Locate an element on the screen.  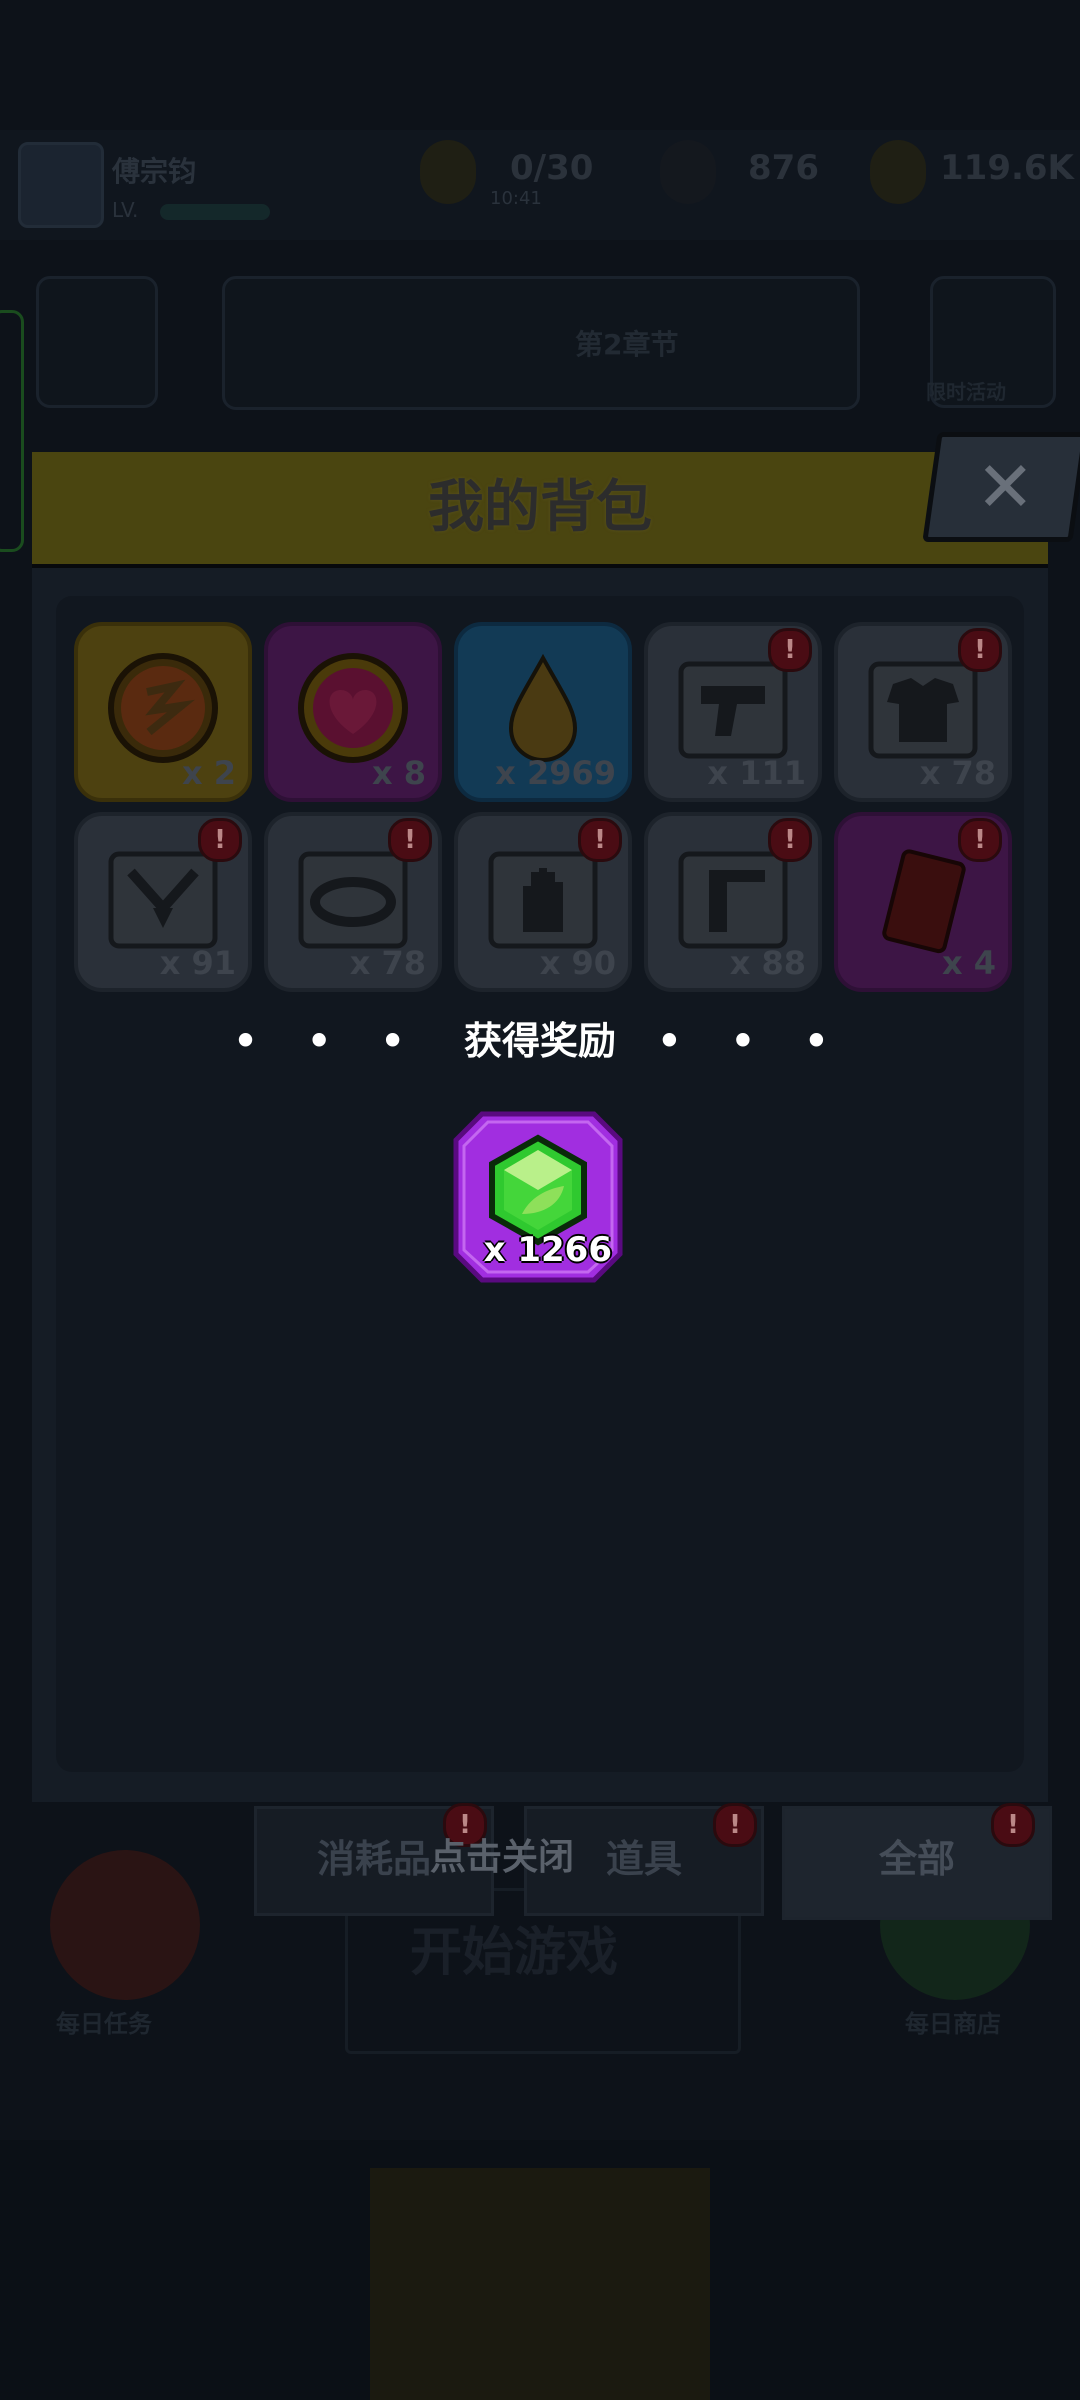
item-qty: x 2 is located at coordinates (208, 773).